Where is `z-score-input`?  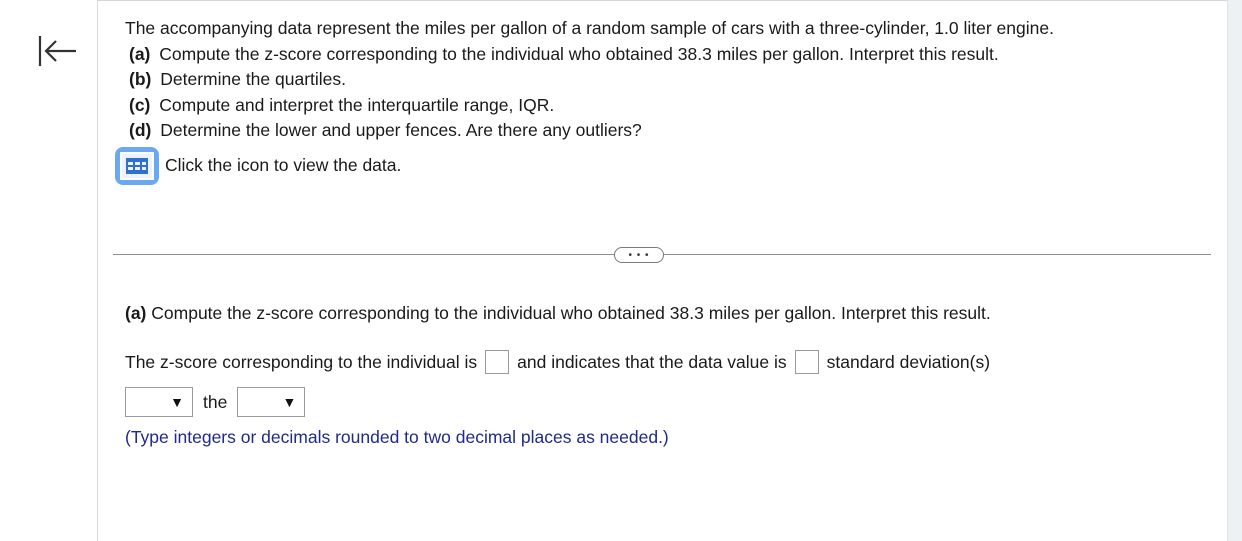
z-score-input is located at coordinates (497, 362).